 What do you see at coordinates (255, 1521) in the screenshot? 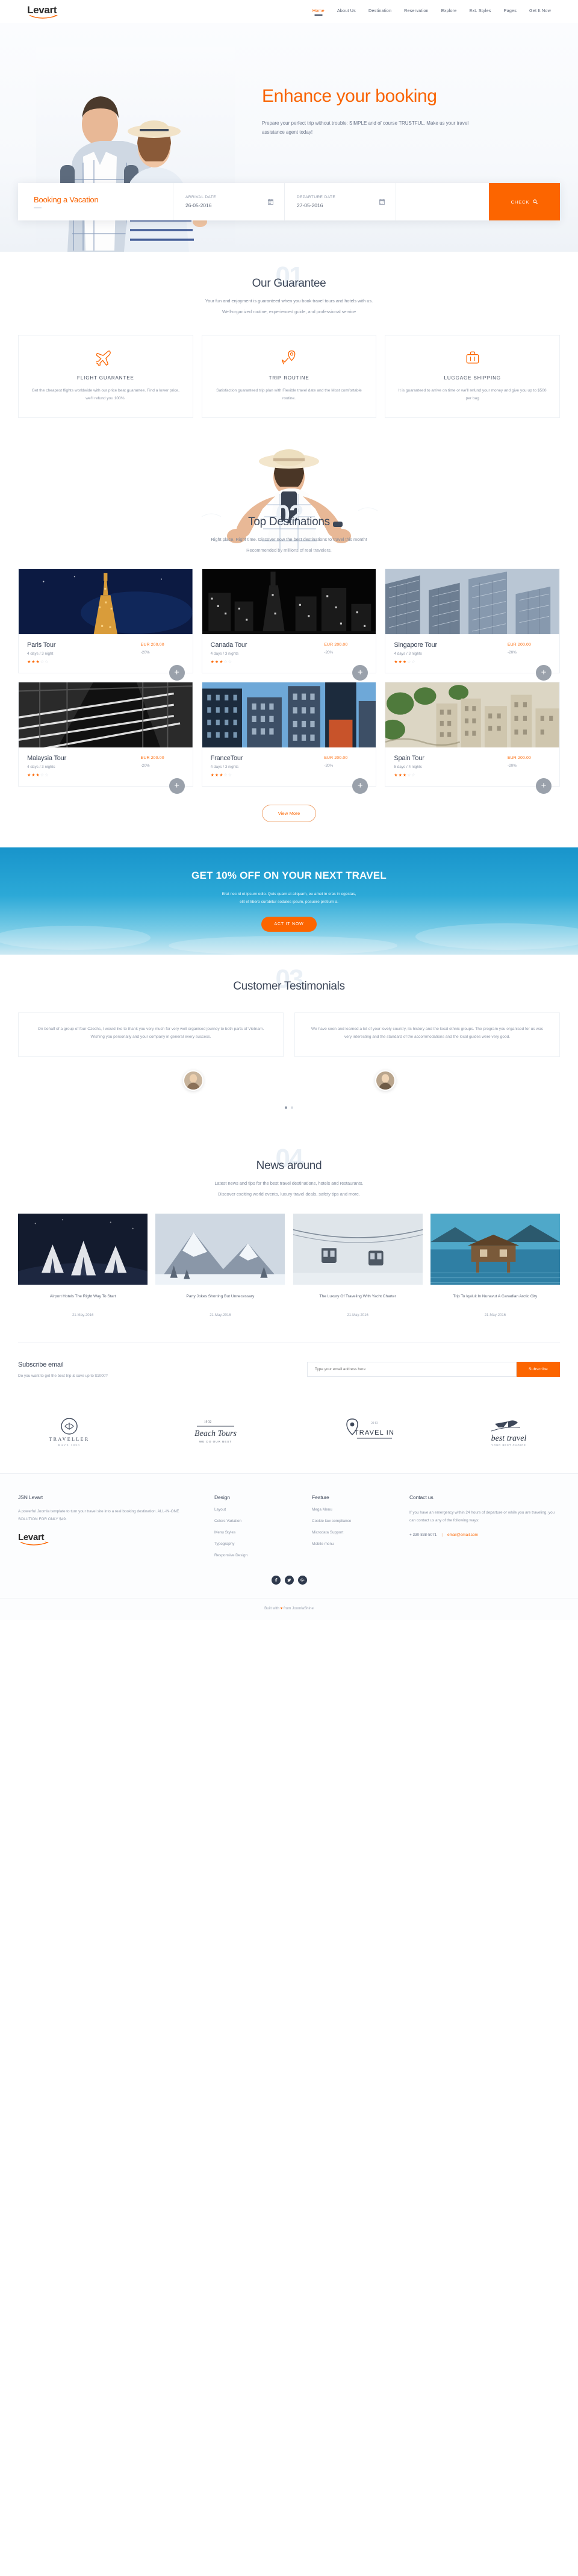
I see `footer-link: Colors Variation` at bounding box center [255, 1521].